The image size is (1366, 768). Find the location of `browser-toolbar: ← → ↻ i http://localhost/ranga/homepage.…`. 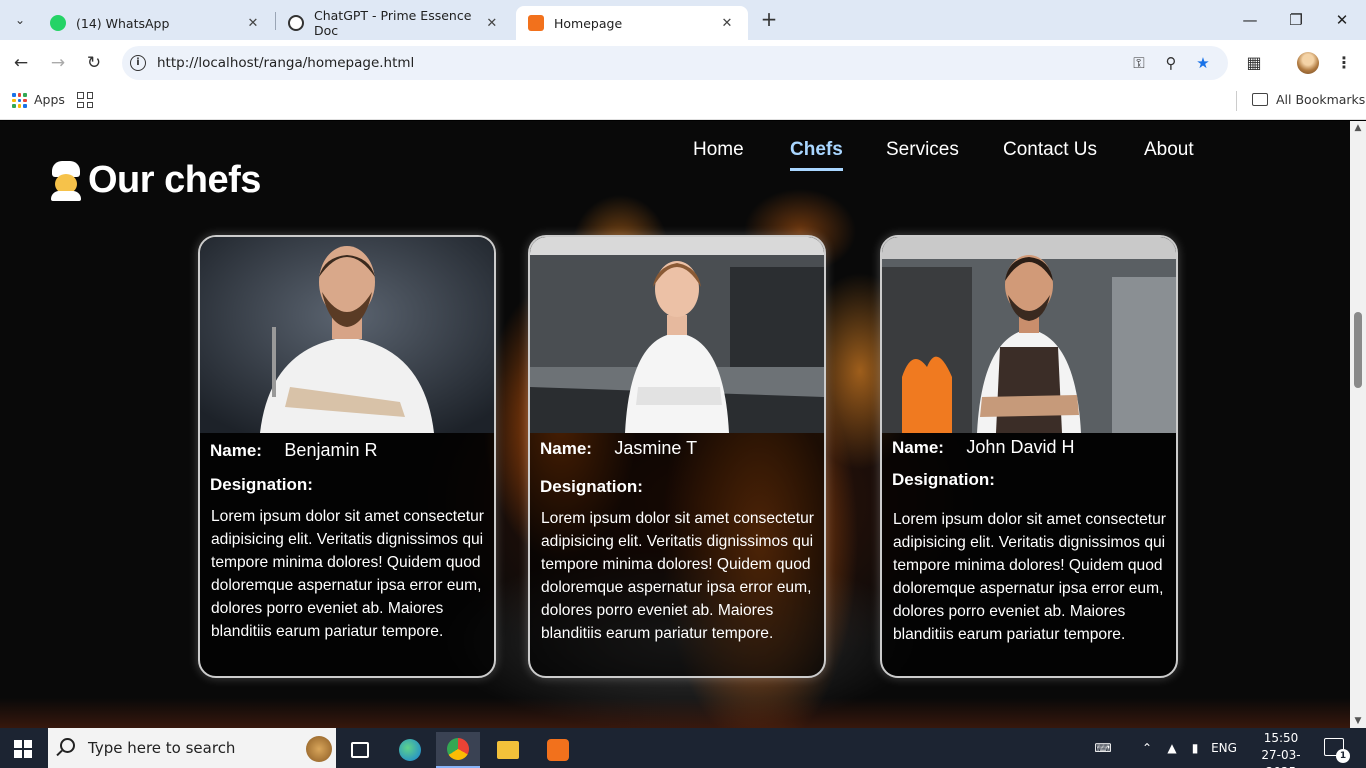

browser-toolbar: ← → ↻ i http://localhost/ranga/homepage.… is located at coordinates (683, 63).